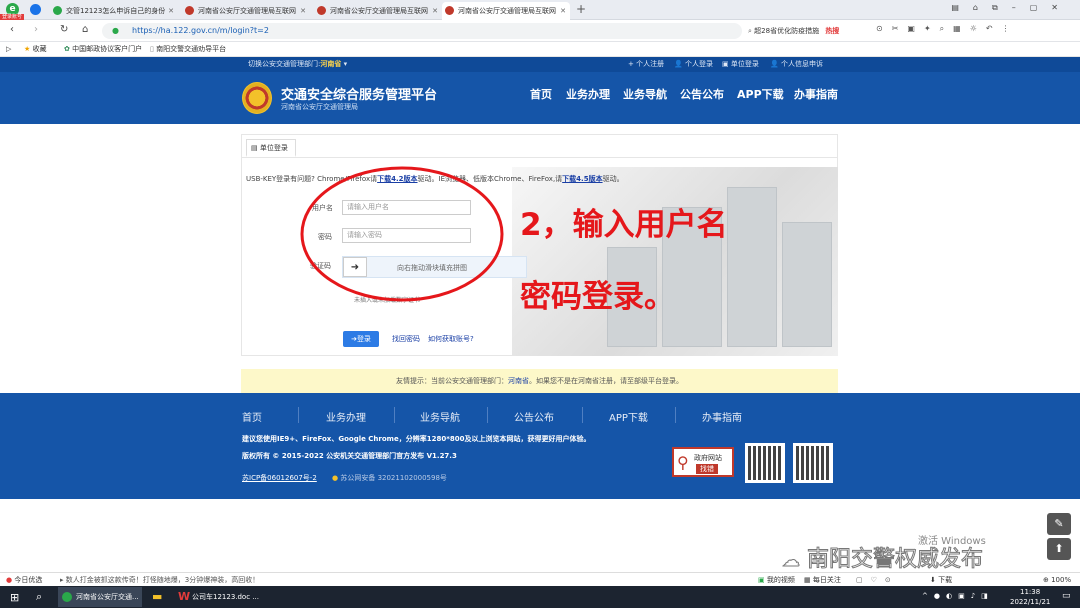 The height and width of the screenshot is (608, 1080). Describe the element at coordinates (422, 31) in the screenshot. I see `url-input: ● https://ha.122.gov.cn/m/login?t=2` at that location.